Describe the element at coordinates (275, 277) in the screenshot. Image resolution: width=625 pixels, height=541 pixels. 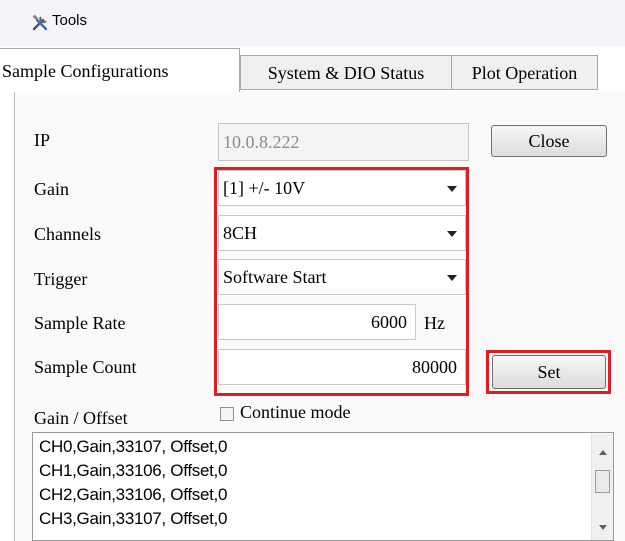
I see `trigger-value: Software Start` at that location.